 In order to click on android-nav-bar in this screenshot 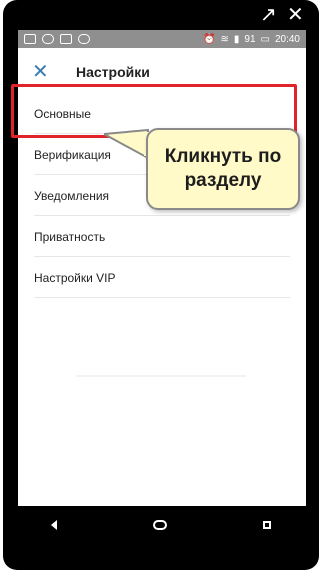, I will do `click(161, 525)`.